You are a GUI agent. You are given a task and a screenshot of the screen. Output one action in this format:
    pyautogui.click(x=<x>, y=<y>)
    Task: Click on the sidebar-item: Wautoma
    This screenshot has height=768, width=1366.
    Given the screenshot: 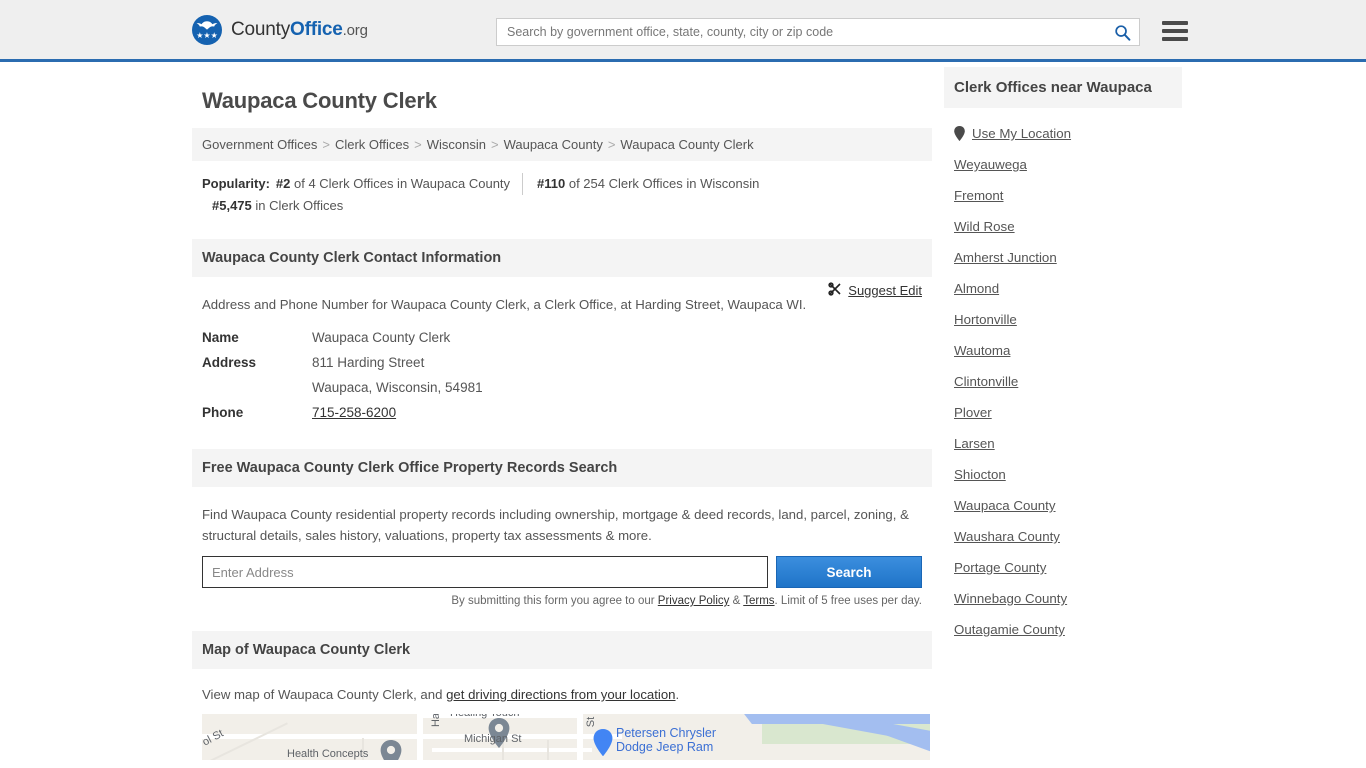 What is the action you would take?
    pyautogui.click(x=1063, y=350)
    